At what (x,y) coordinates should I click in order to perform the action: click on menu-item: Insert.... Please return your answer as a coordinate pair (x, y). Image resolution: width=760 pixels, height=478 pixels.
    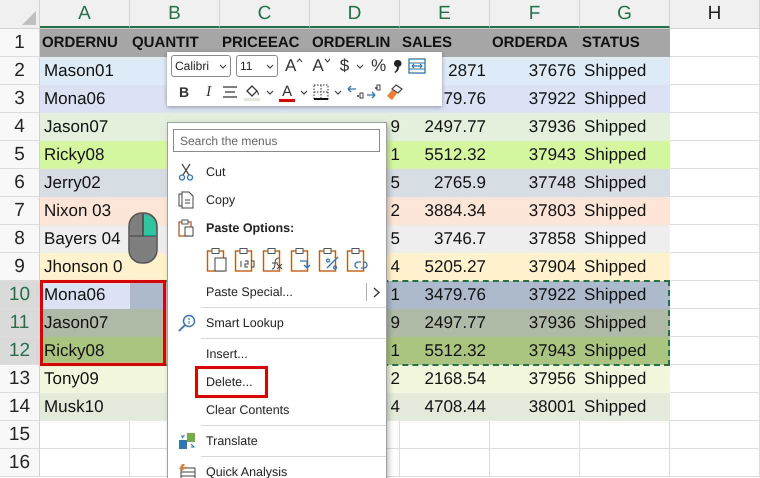
    Looking at the image, I should click on (227, 354).